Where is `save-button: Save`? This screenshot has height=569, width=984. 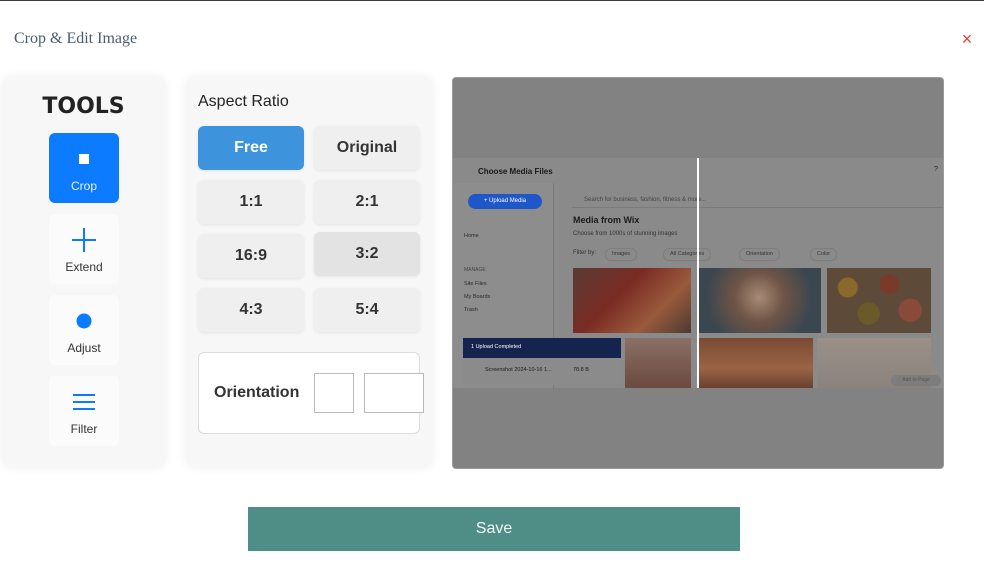
save-button: Save is located at coordinates (494, 529).